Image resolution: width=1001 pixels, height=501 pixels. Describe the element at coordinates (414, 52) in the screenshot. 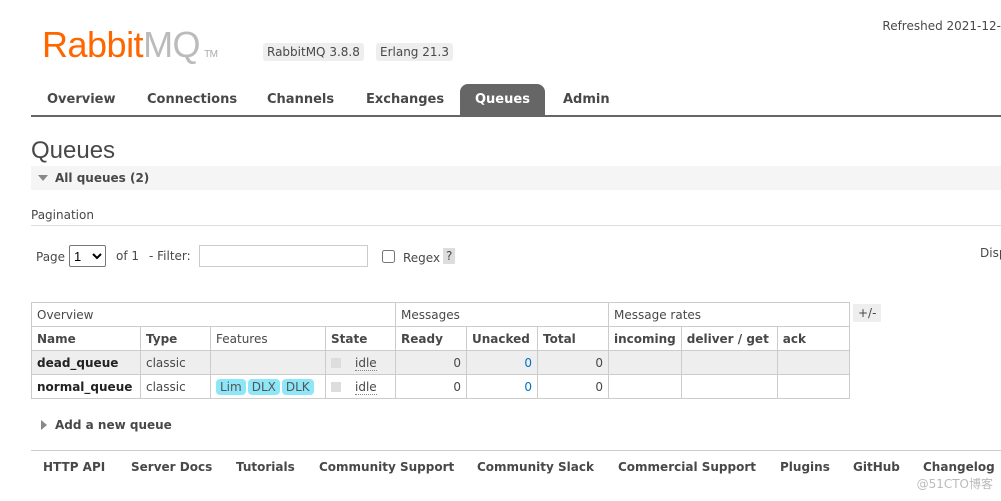

I see `erlang-badge: Erlang 21.3` at that location.